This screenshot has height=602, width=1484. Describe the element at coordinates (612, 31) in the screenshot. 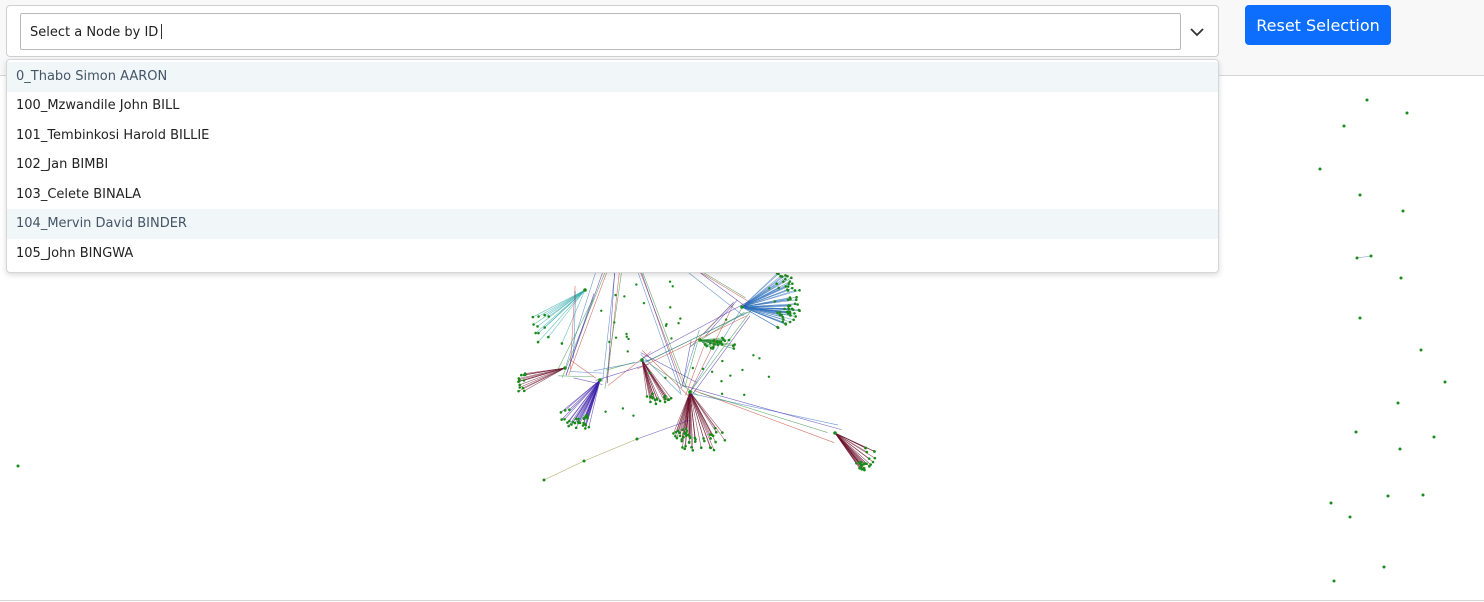

I see `node-select: Select a Node by ID` at that location.